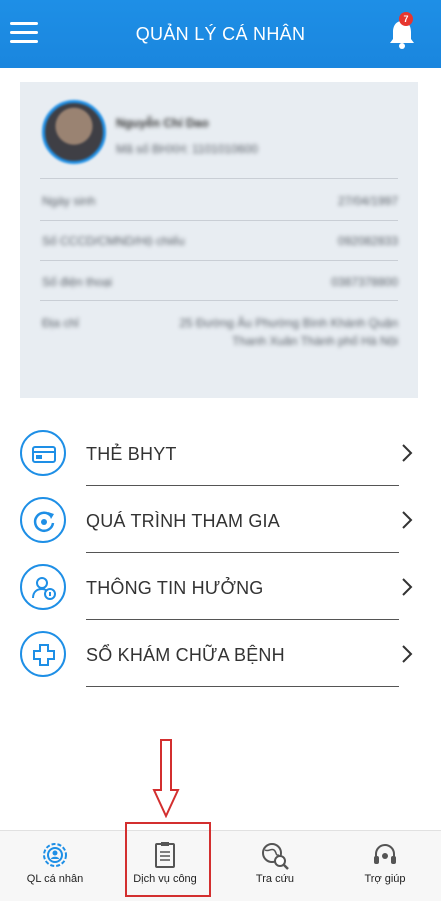 The height and width of the screenshot is (901, 441). Describe the element at coordinates (162, 123) in the screenshot. I see `profile-name: Nguyễn Chí Dao` at that location.